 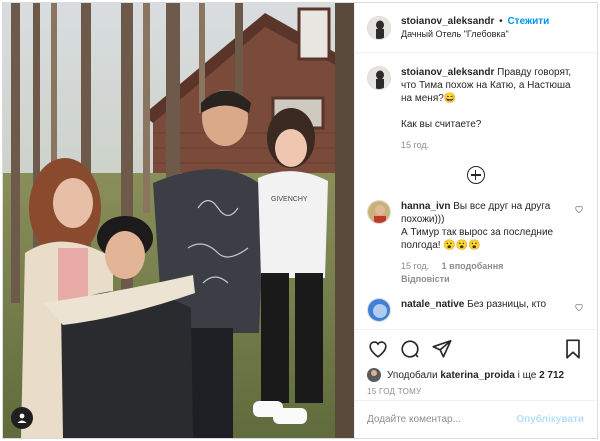 I want to click on svg-text: GIVENCHY, so click(x=289, y=199).